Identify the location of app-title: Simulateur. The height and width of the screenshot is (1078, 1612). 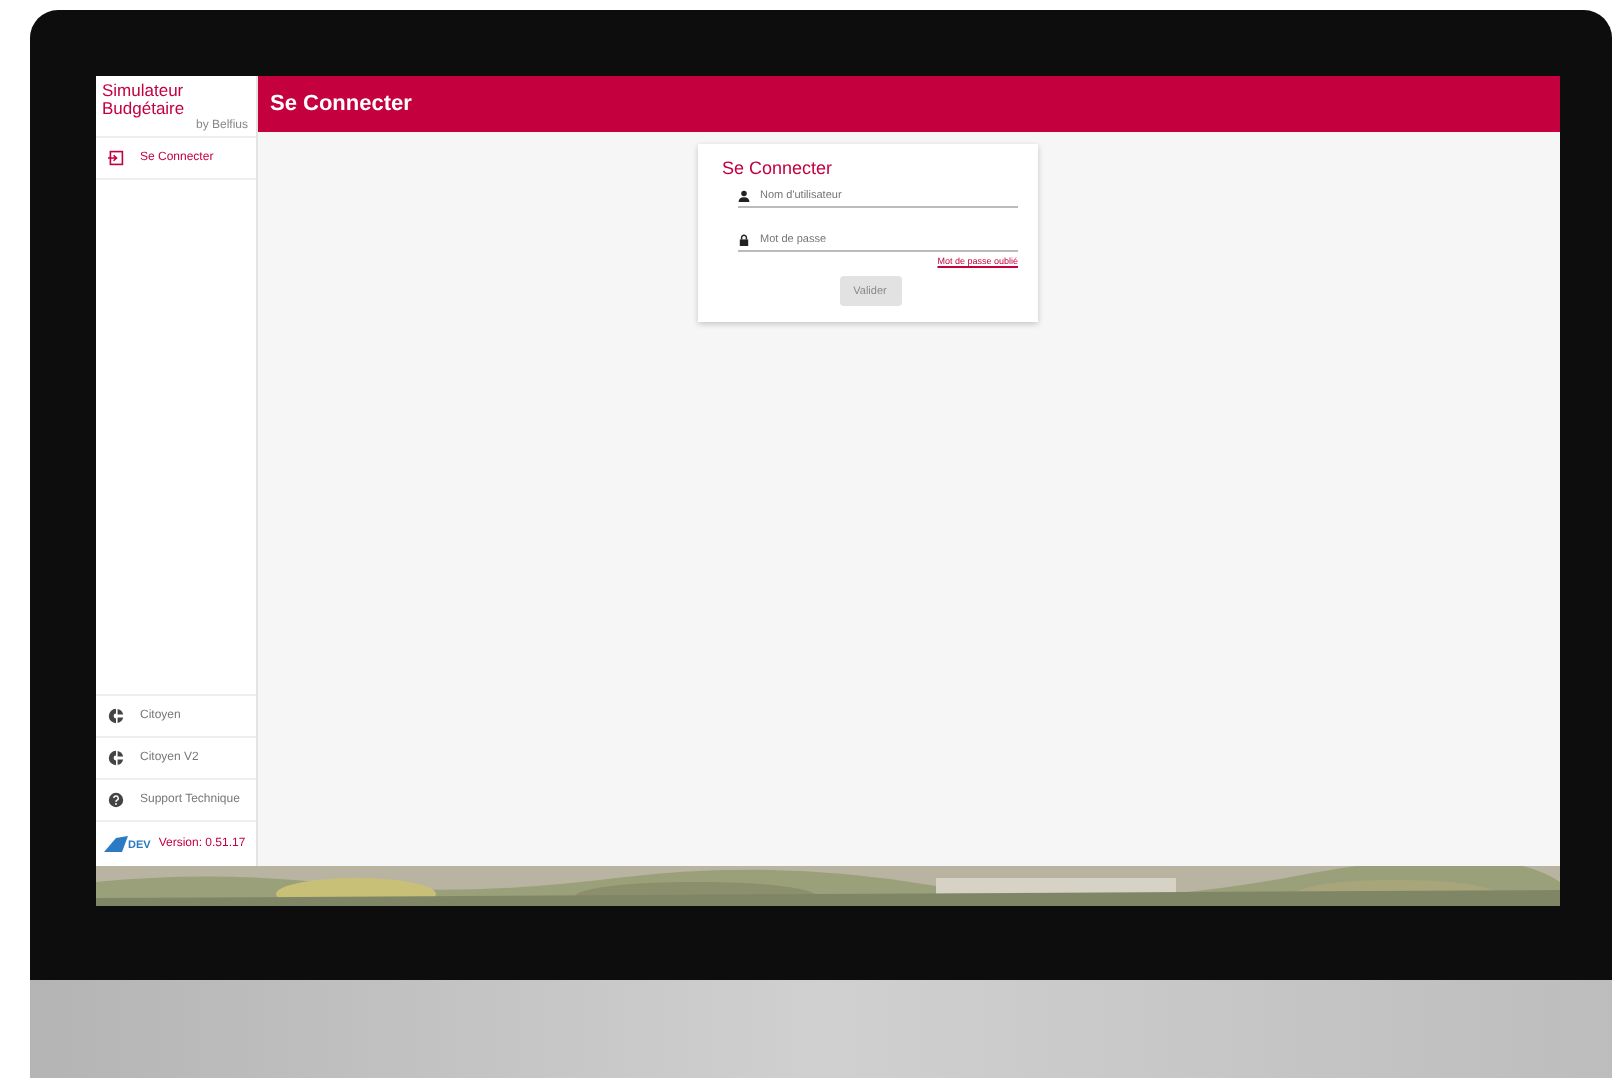
(144, 91).